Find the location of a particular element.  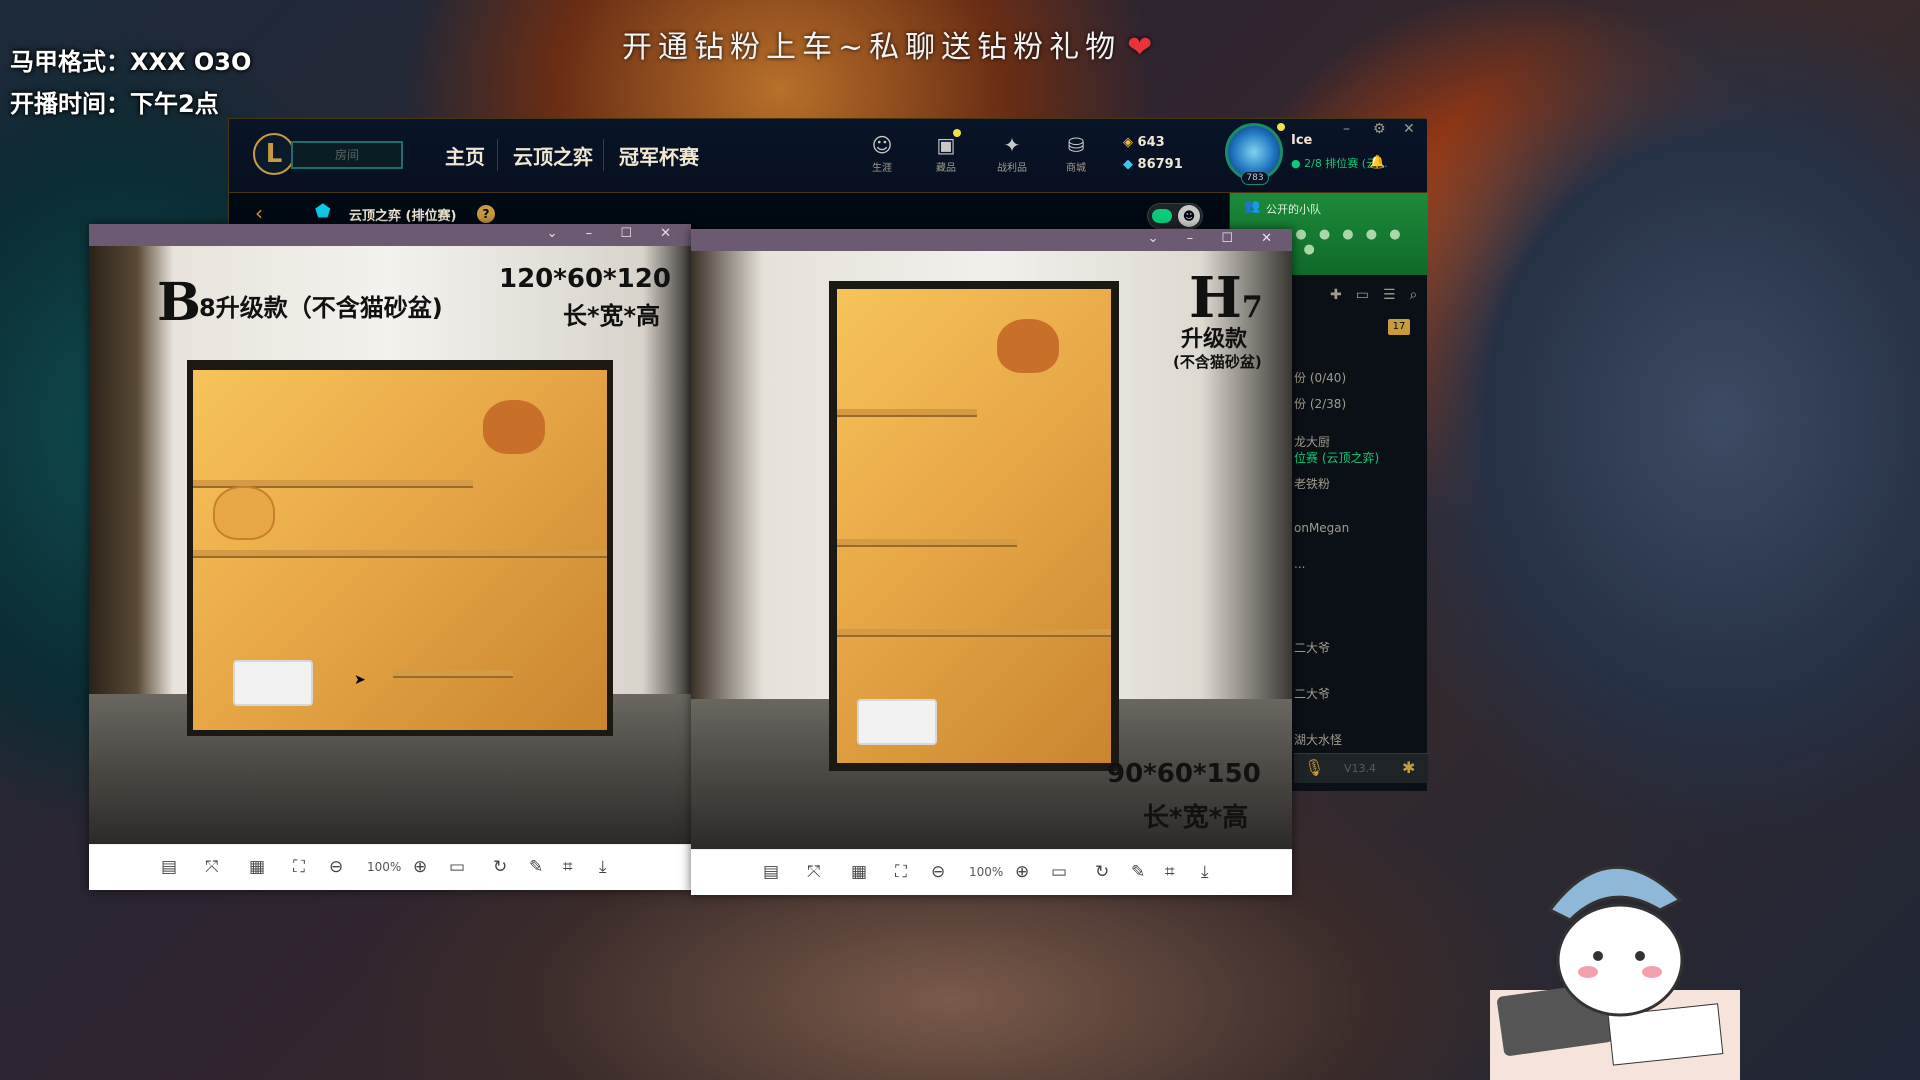

collection-button: ▣ 藏品 is located at coordinates (946, 153).